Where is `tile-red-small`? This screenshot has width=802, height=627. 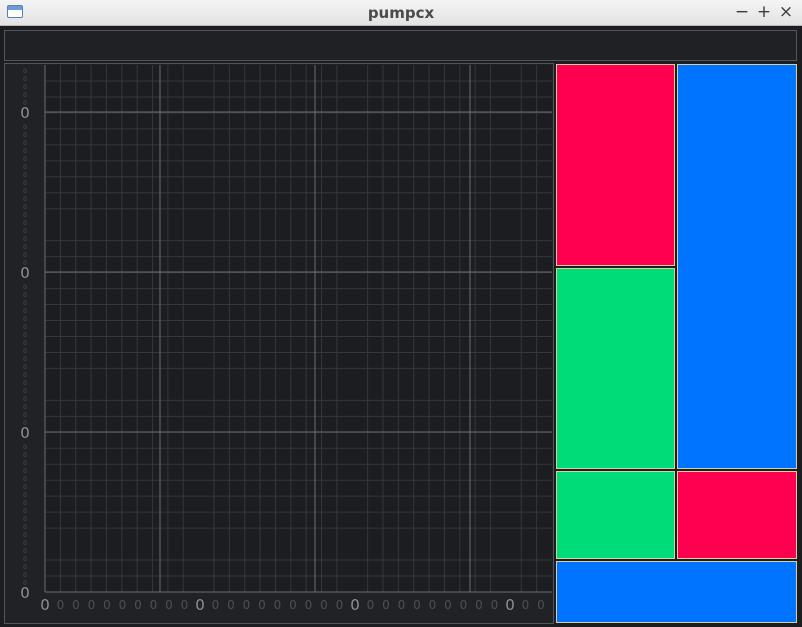 tile-red-small is located at coordinates (737, 515).